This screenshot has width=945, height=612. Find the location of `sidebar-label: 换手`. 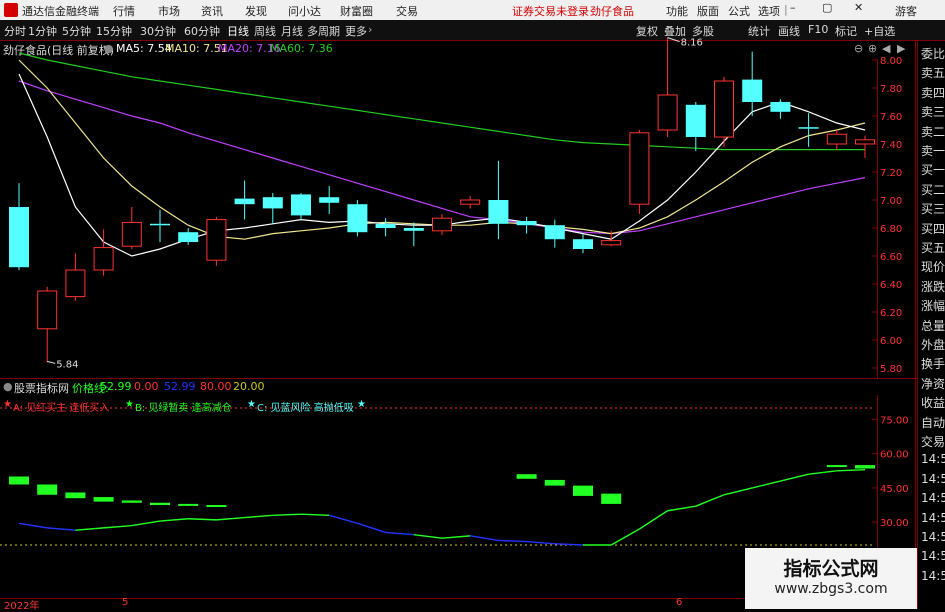

sidebar-label: 换手 is located at coordinates (933, 364).